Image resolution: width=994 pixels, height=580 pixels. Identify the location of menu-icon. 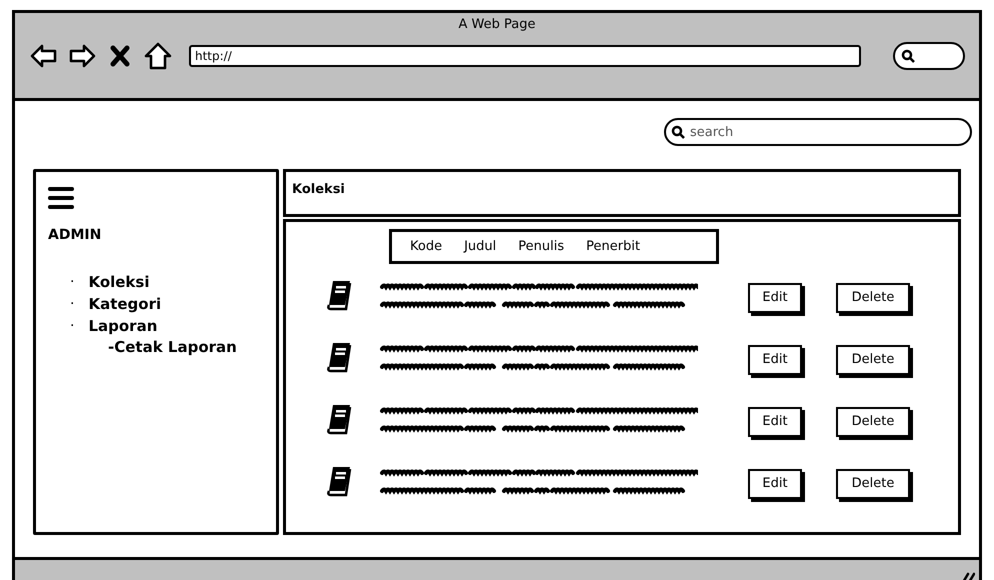
(61, 198).